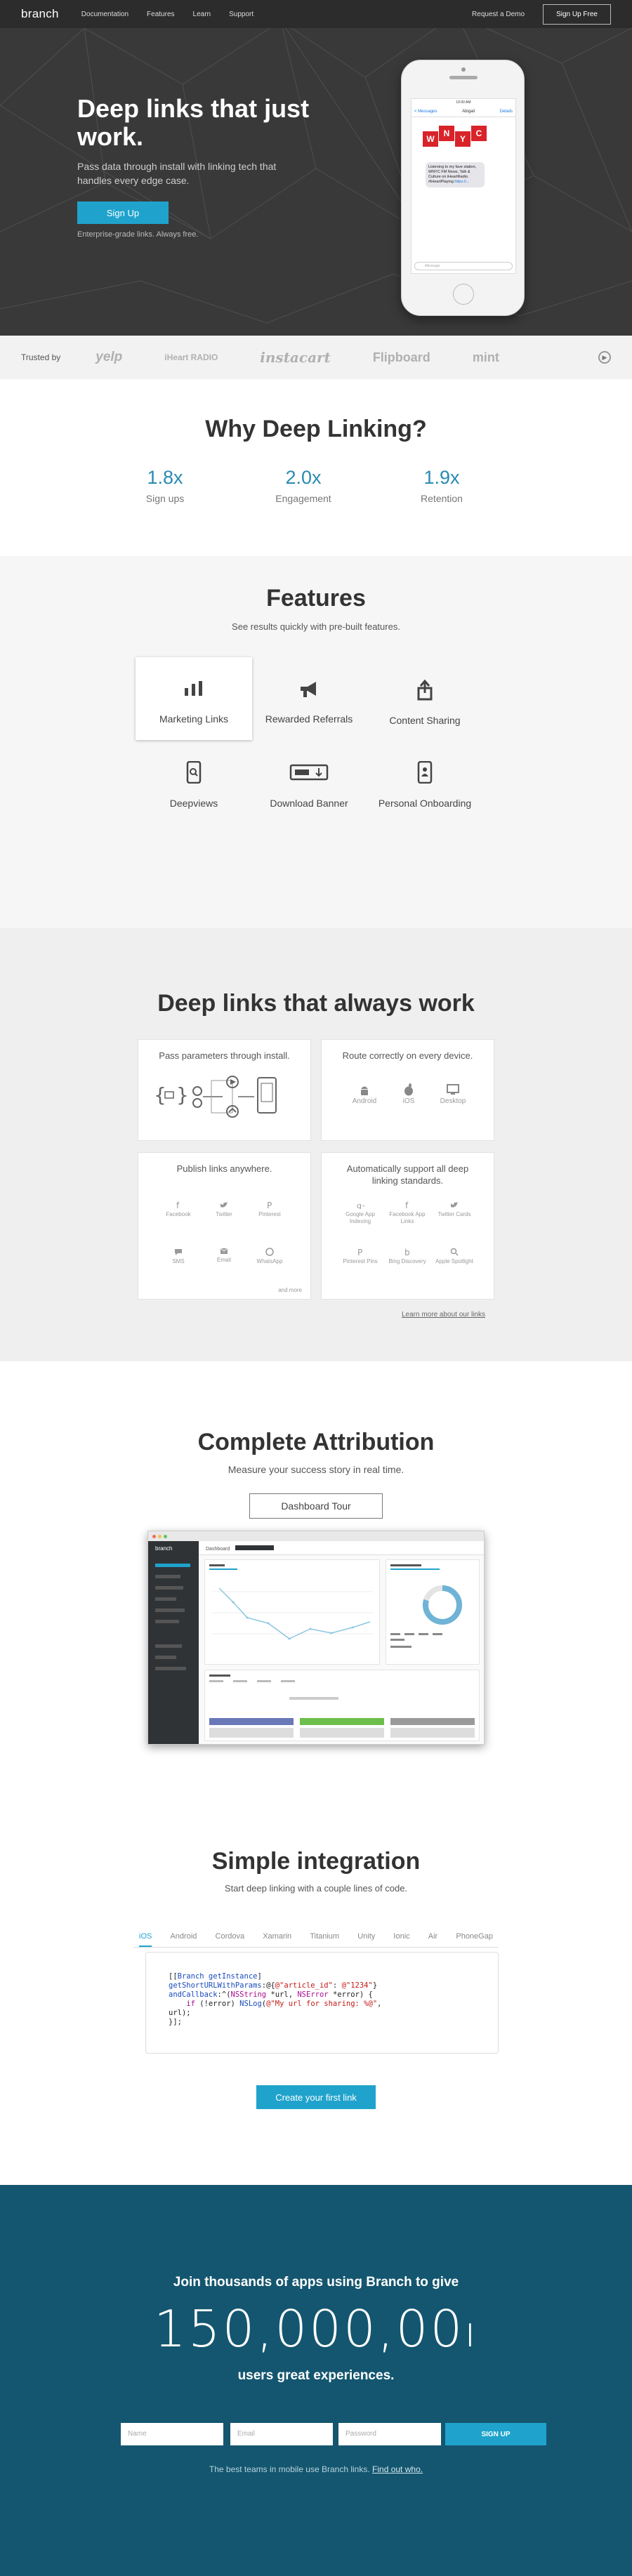  Describe the element at coordinates (316, 598) in the screenshot. I see `features-title: Features` at that location.